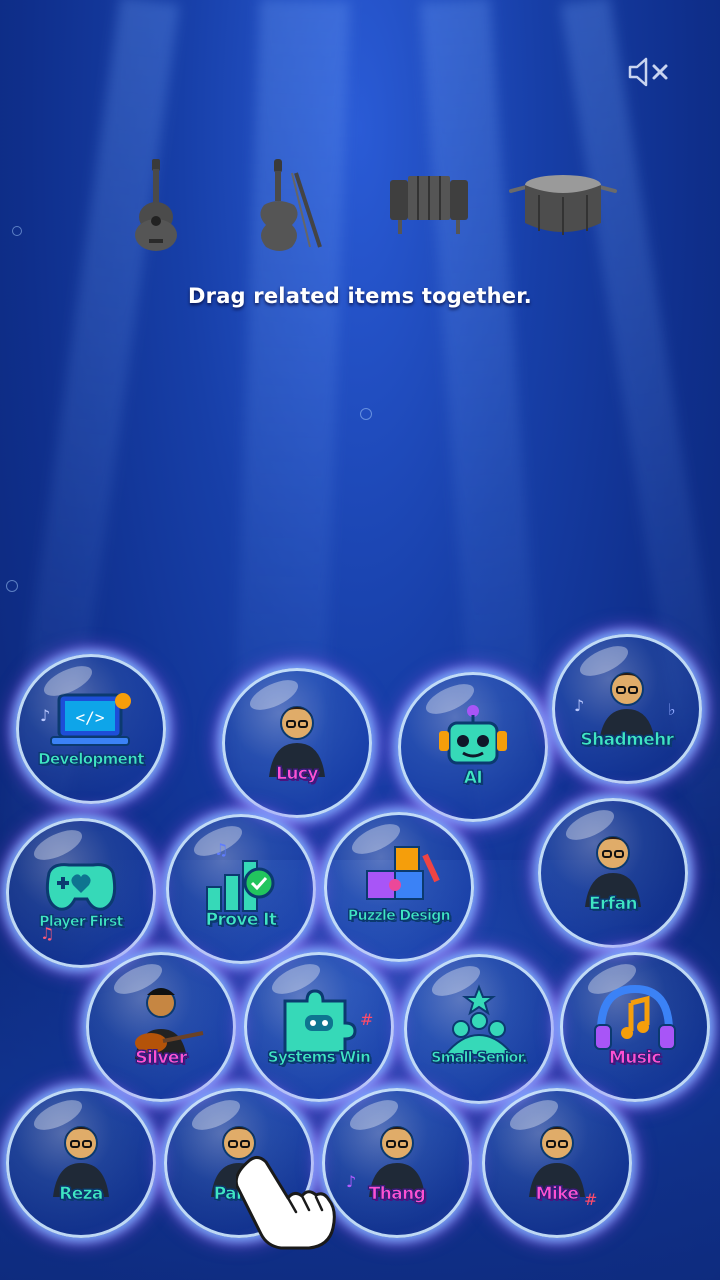  What do you see at coordinates (161, 1027) in the screenshot?
I see `bubble-silver: Silver` at bounding box center [161, 1027].